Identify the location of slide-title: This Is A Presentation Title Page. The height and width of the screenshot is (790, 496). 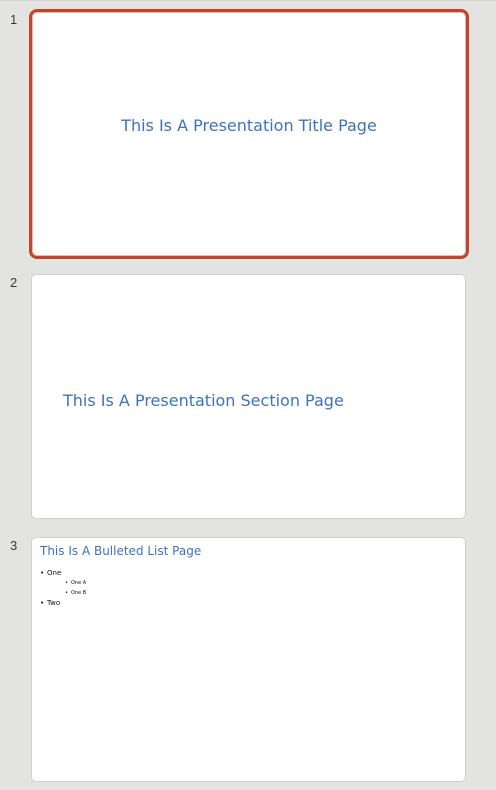
(249, 125).